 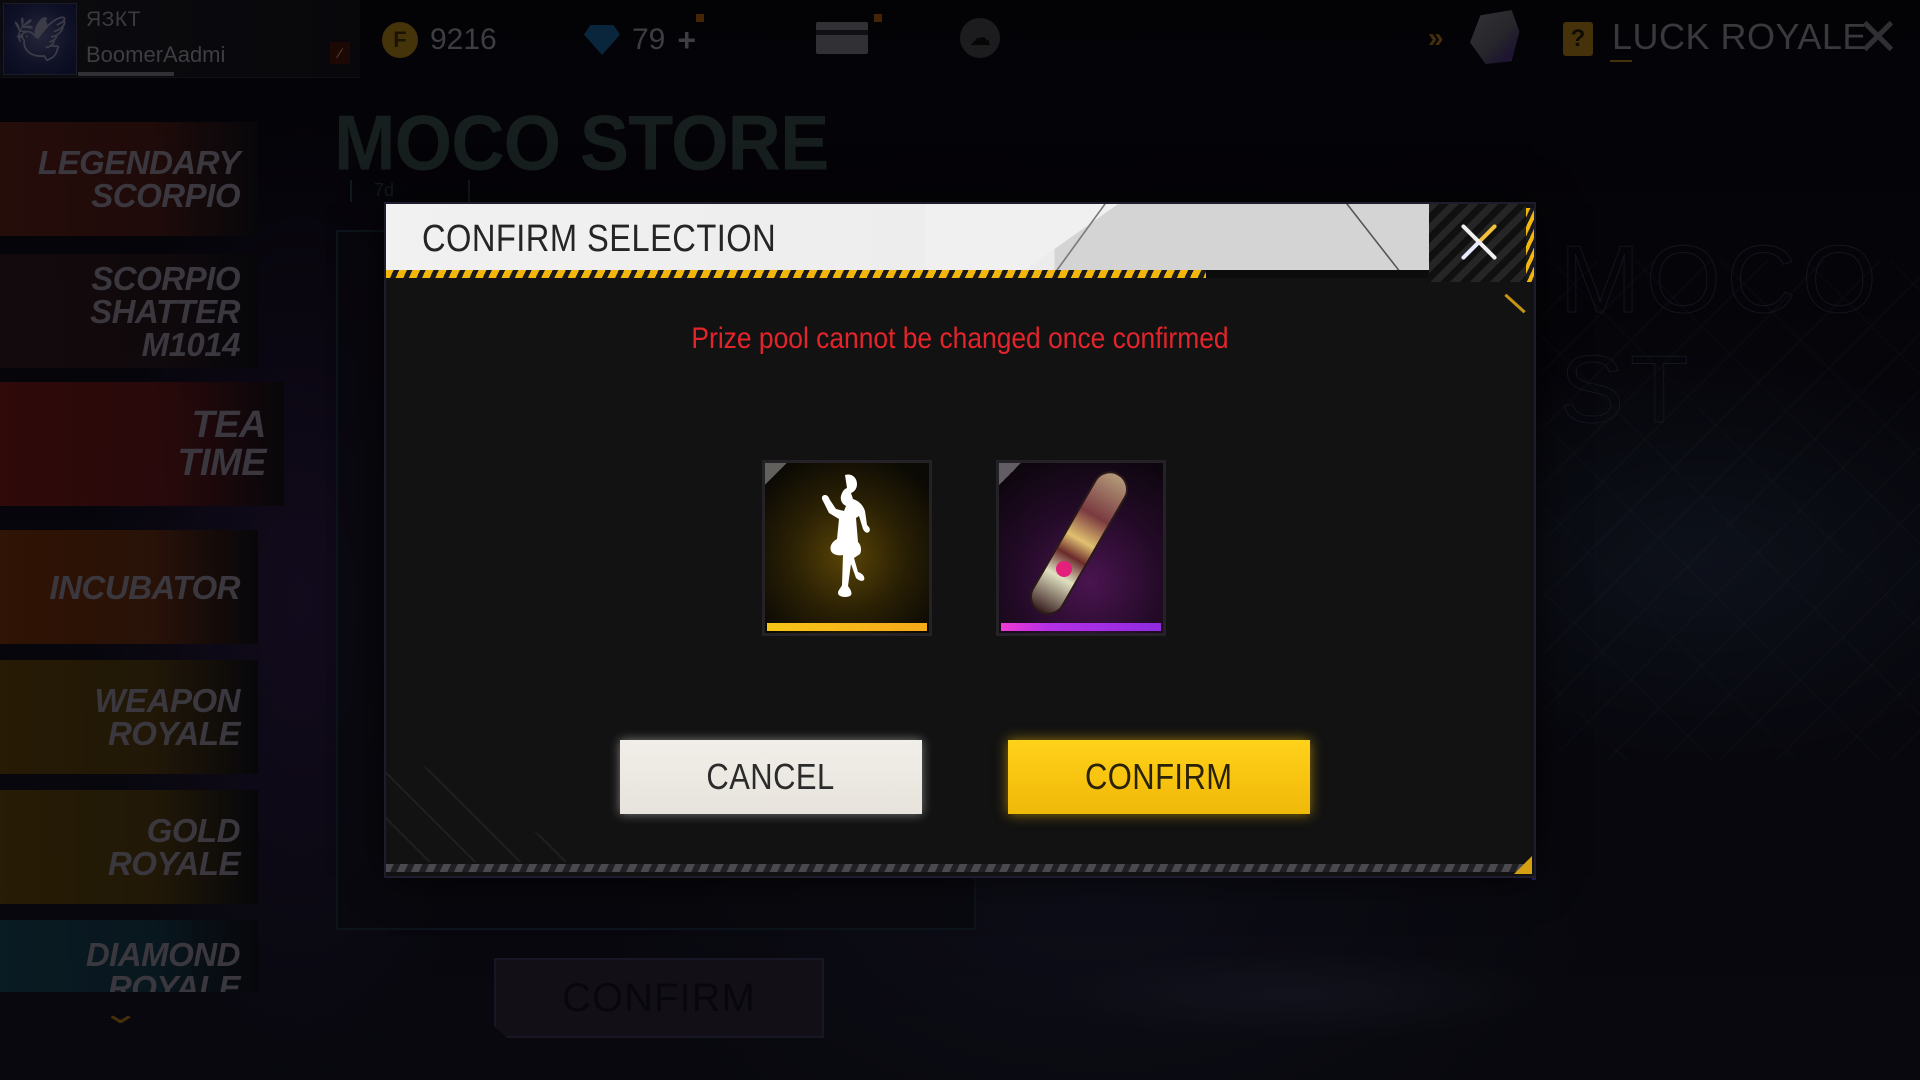 What do you see at coordinates (1515, 303) in the screenshot?
I see `corner-accent` at bounding box center [1515, 303].